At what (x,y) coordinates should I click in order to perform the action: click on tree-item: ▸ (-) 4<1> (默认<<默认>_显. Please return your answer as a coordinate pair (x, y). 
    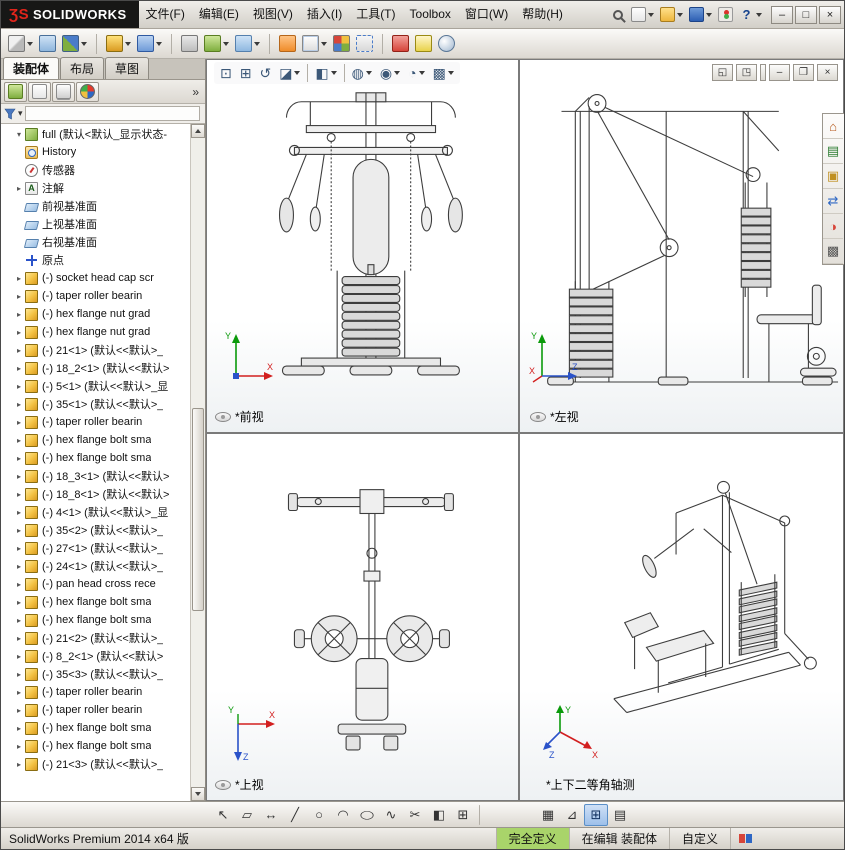
    Looking at the image, I should click on (103, 512).